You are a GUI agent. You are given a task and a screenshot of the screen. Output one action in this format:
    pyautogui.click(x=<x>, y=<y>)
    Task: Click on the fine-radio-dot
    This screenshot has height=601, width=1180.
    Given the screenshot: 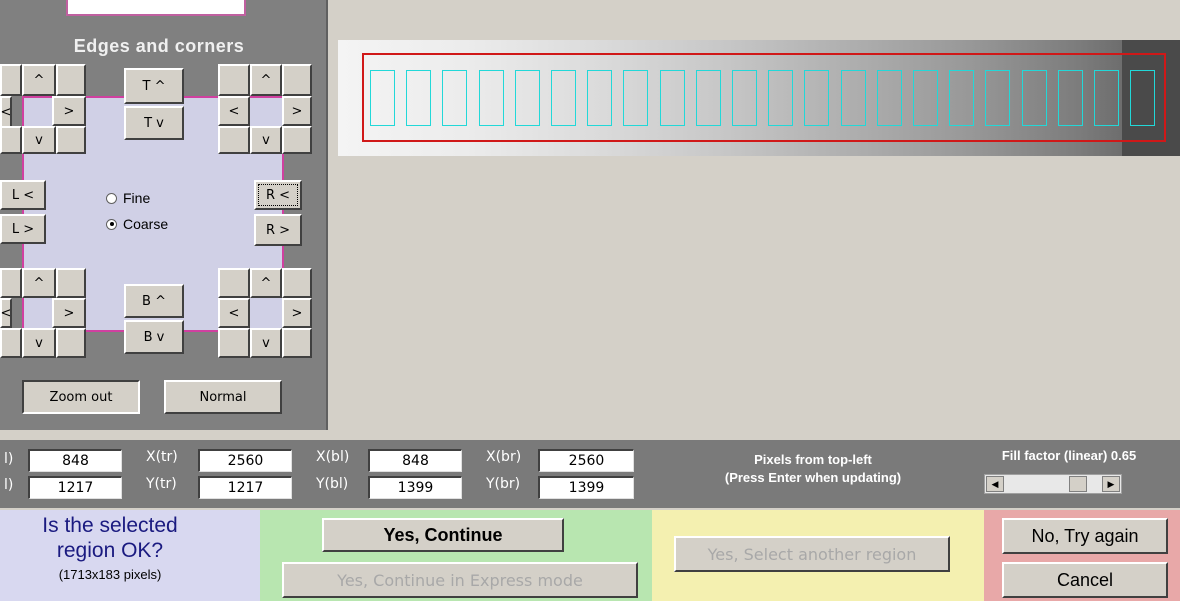 What is the action you would take?
    pyautogui.click(x=111, y=198)
    